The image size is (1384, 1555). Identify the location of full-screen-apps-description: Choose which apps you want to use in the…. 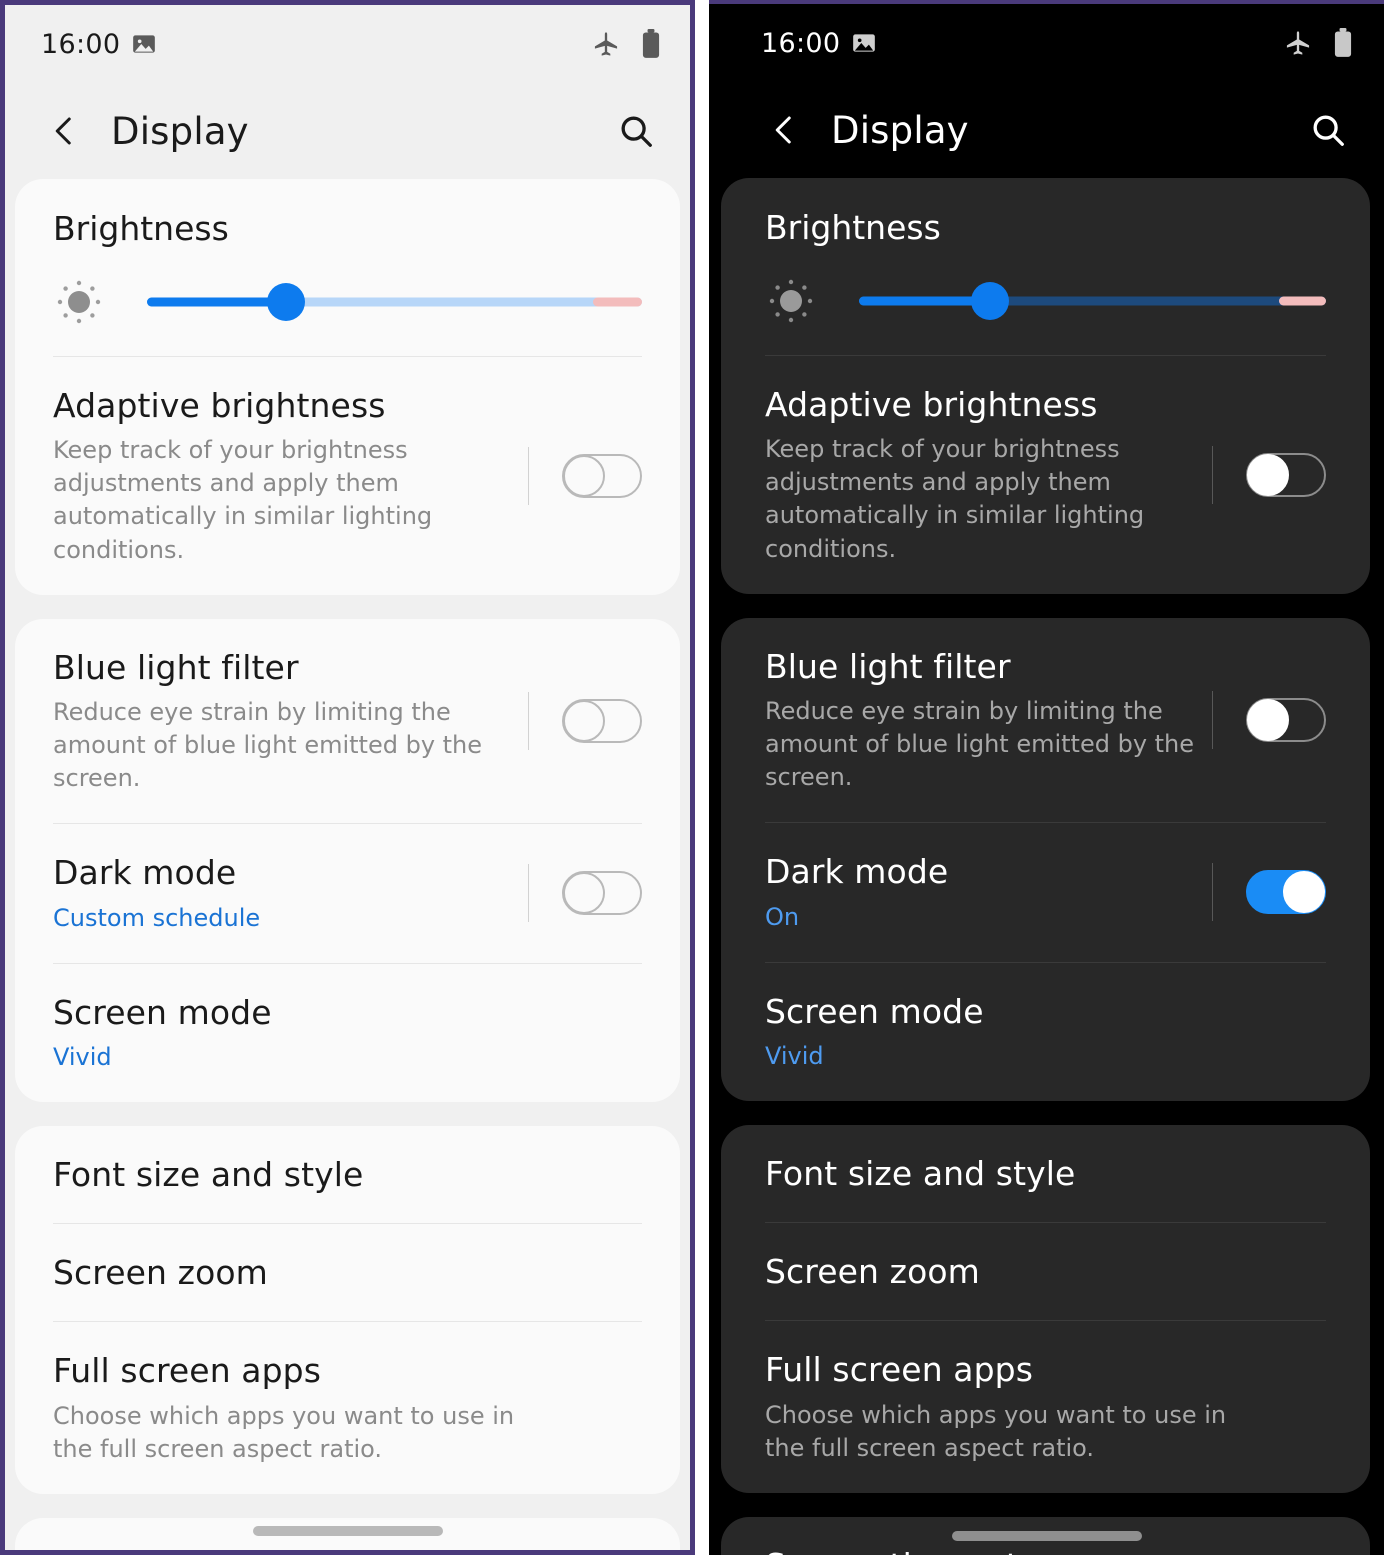
(284, 1432).